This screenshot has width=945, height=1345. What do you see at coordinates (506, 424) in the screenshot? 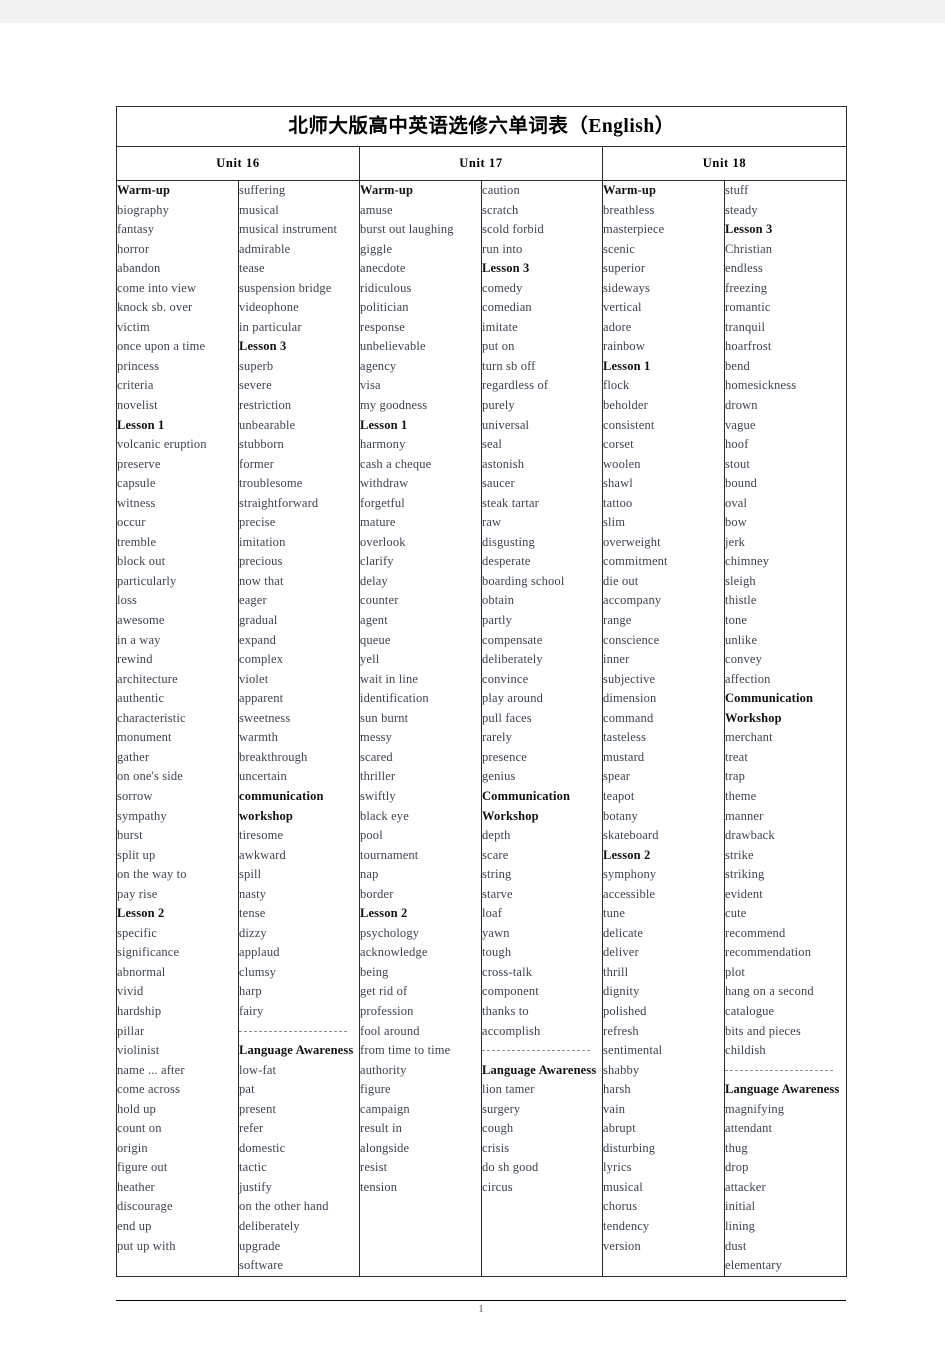
I see `word-entry: universal` at bounding box center [506, 424].